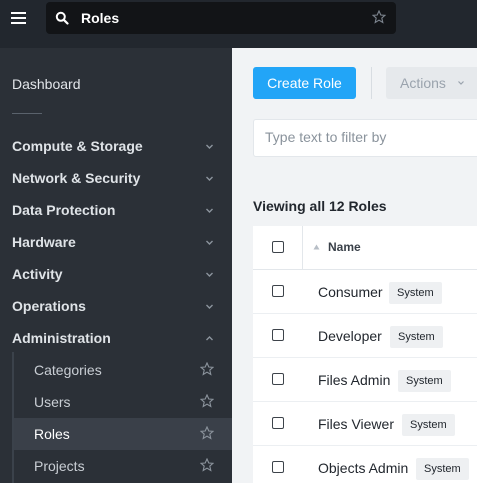  I want to click on create-role-button: Create Role, so click(304, 83).